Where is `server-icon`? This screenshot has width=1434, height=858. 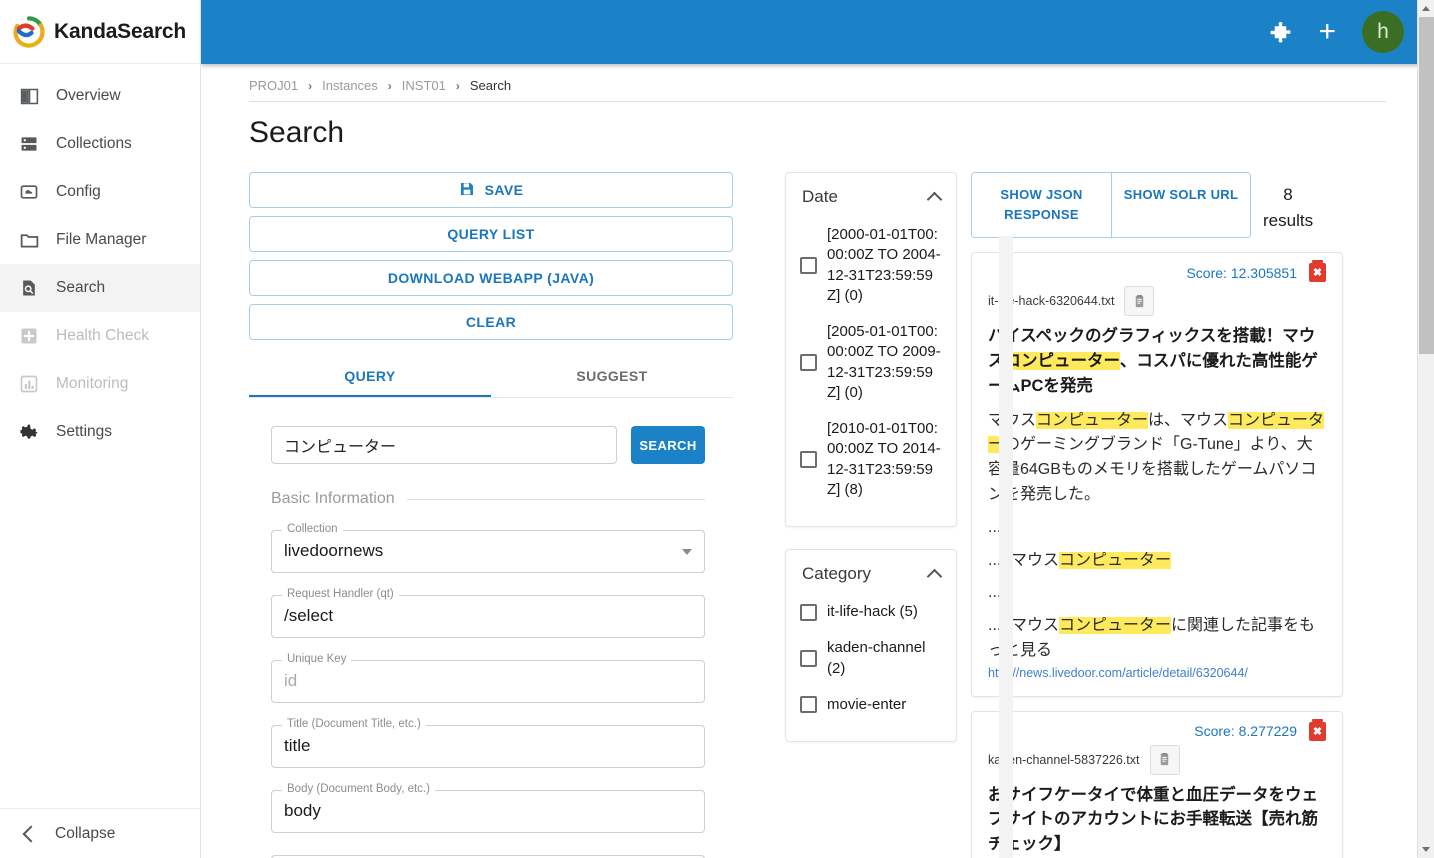
server-icon is located at coordinates (29, 144).